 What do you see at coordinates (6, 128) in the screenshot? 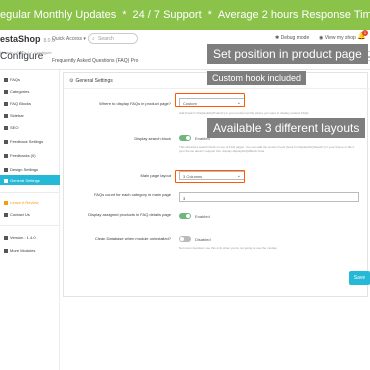
I see `chart-icon` at bounding box center [6, 128].